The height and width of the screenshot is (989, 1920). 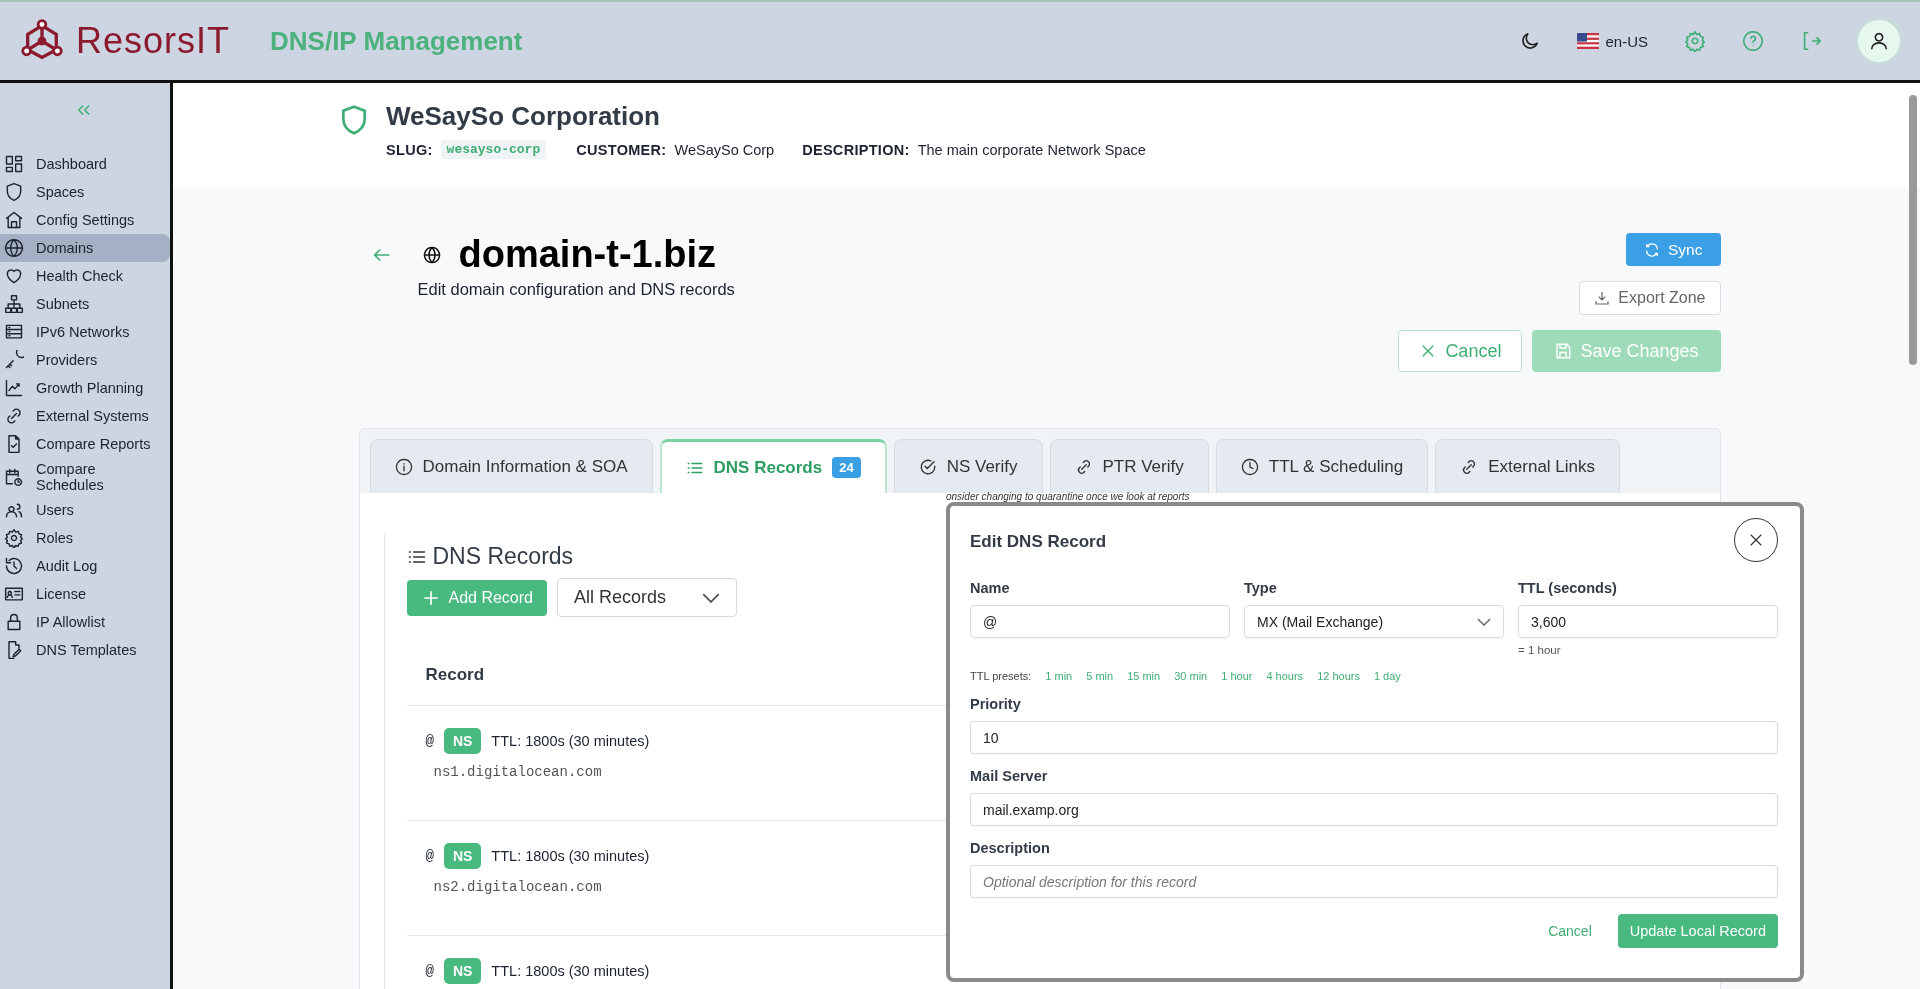 I want to click on tab: Domain Information & SOA, so click(x=511, y=466).